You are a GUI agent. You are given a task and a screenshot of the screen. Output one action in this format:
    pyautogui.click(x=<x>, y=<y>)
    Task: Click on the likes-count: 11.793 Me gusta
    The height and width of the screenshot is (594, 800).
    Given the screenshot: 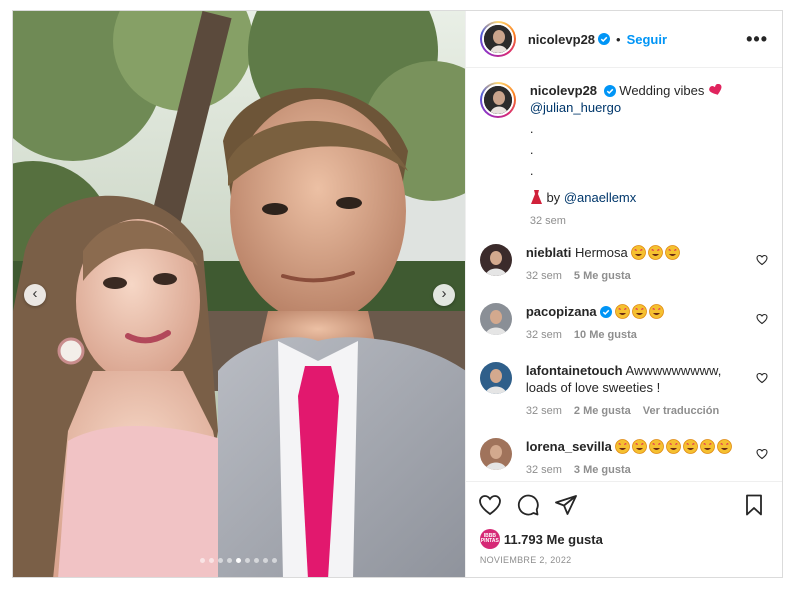 What is the action you would take?
    pyautogui.click(x=553, y=539)
    